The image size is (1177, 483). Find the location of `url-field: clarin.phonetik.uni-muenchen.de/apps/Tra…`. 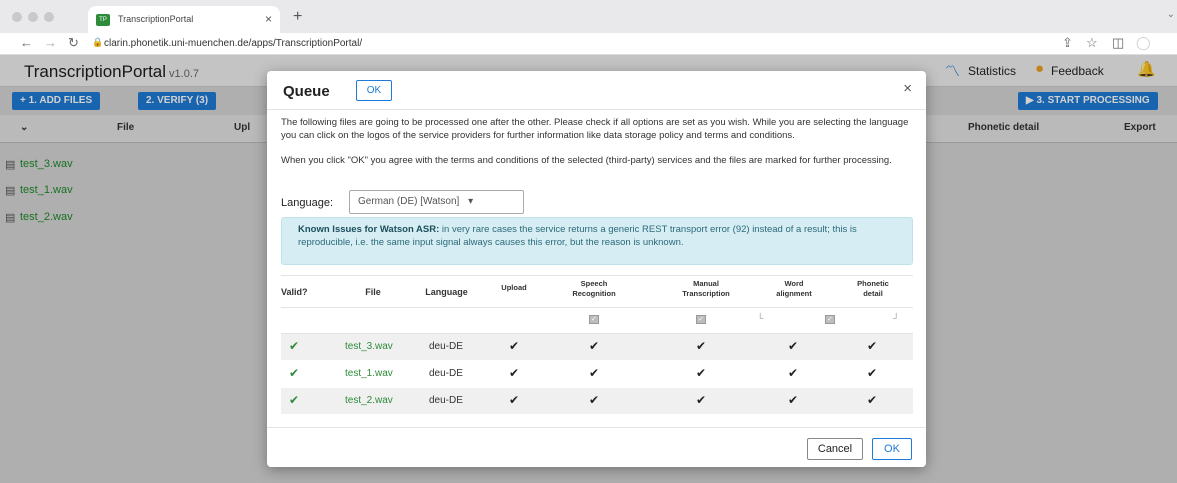

url-field: clarin.phonetik.uni-muenchen.de/apps/Tra… is located at coordinates (233, 43).